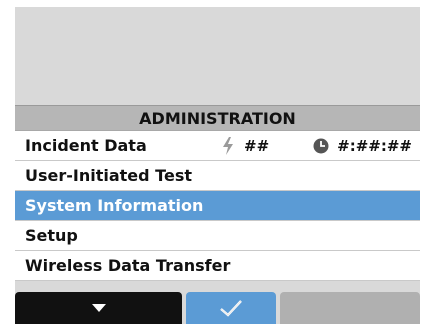 This screenshot has width=435, height=324. I want to click on menu-item-label: Wireless Data Transfer, so click(128, 265).